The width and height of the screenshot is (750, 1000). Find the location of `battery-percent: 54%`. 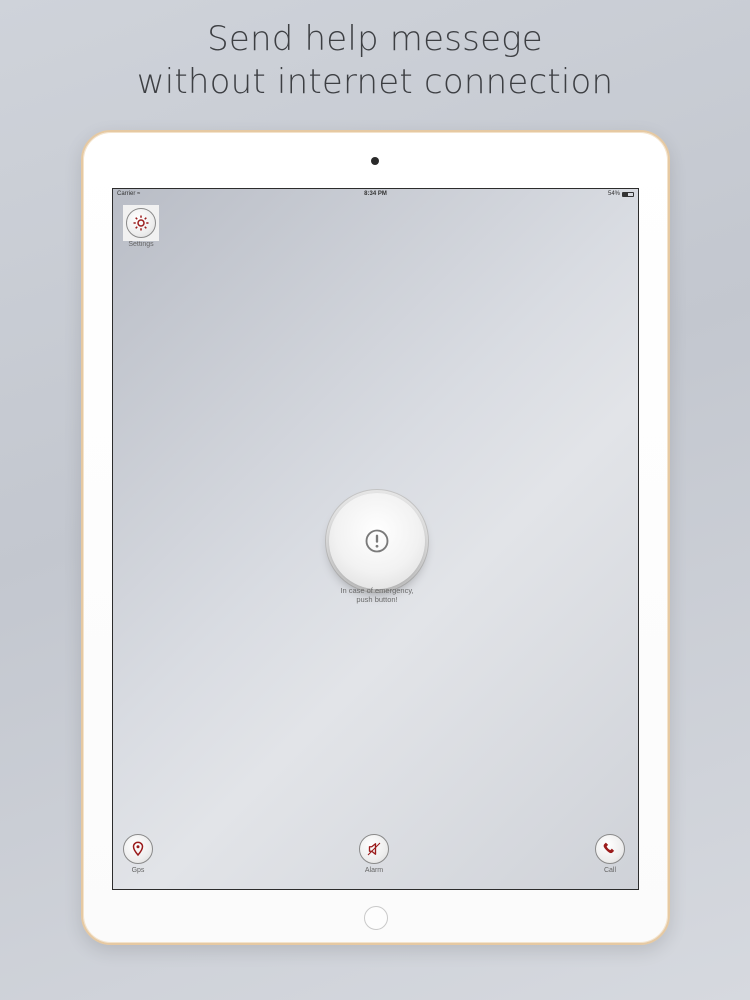

battery-percent: 54% is located at coordinates (613, 194).